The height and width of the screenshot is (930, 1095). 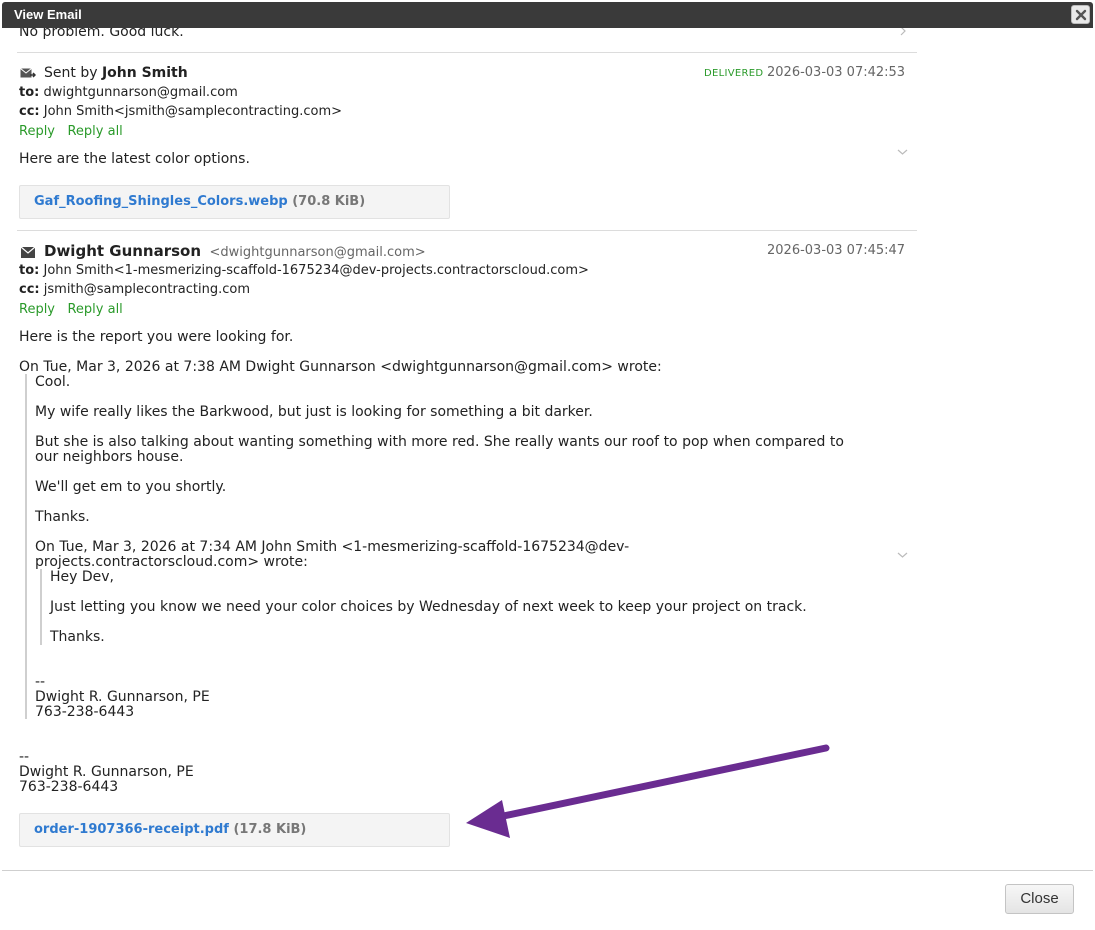 What do you see at coordinates (94, 131) in the screenshot?
I see `message1-reply-all-link: Reply all` at bounding box center [94, 131].